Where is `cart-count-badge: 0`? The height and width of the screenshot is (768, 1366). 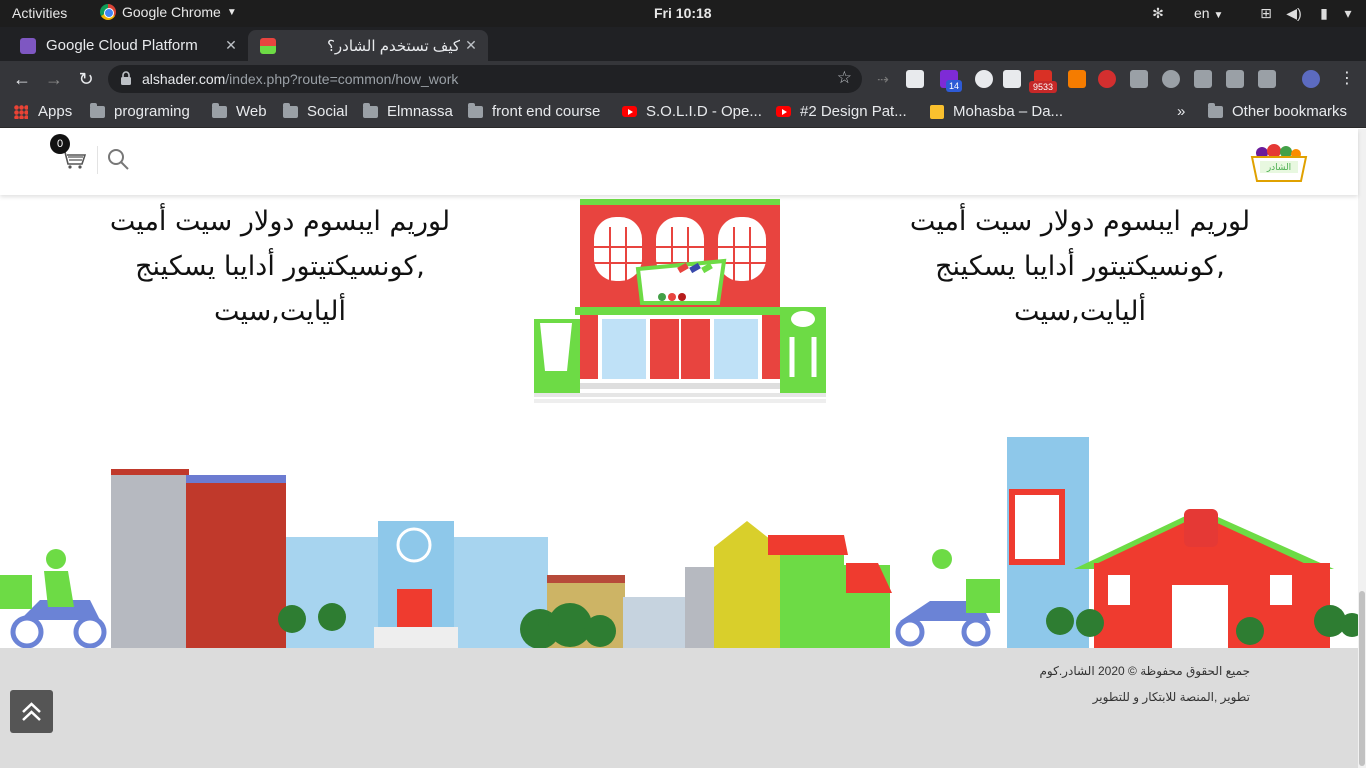 cart-count-badge: 0 is located at coordinates (60, 144).